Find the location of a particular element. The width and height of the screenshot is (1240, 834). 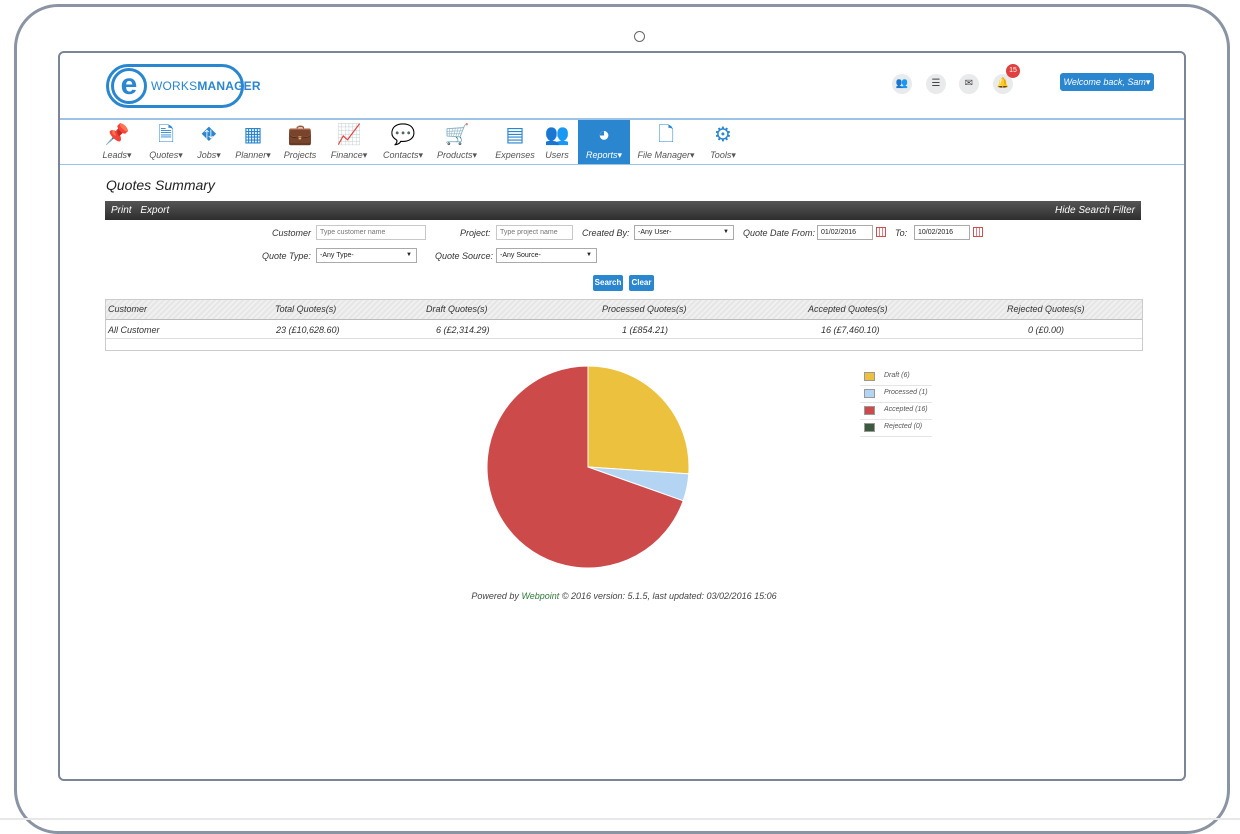

search-button: Search is located at coordinates (608, 283).